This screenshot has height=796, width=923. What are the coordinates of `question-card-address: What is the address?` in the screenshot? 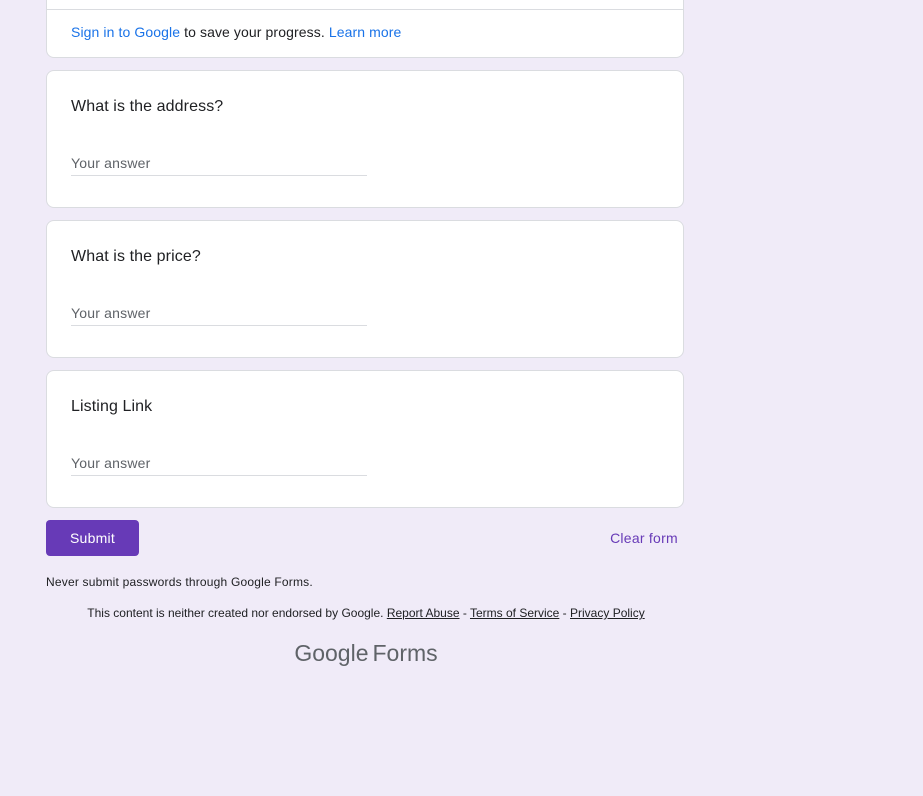 It's located at (365, 139).